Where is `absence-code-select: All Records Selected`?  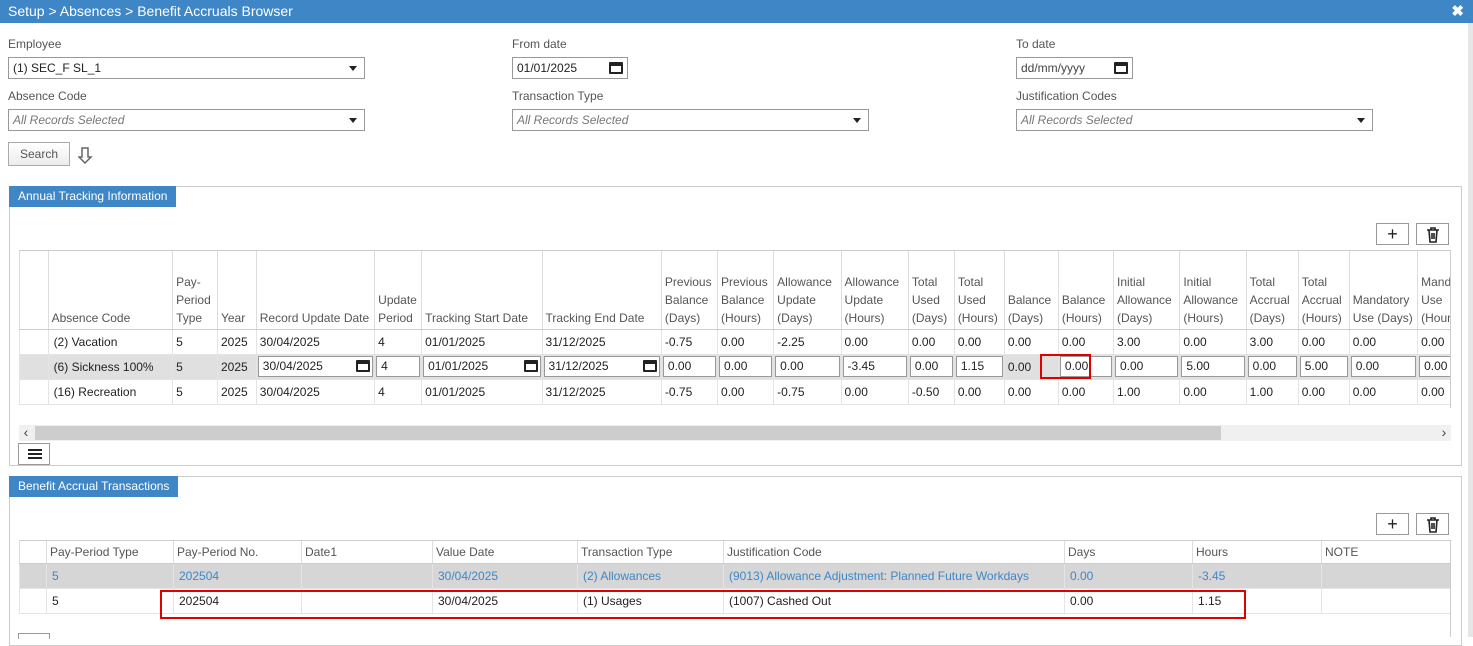
absence-code-select: All Records Selected is located at coordinates (186, 120).